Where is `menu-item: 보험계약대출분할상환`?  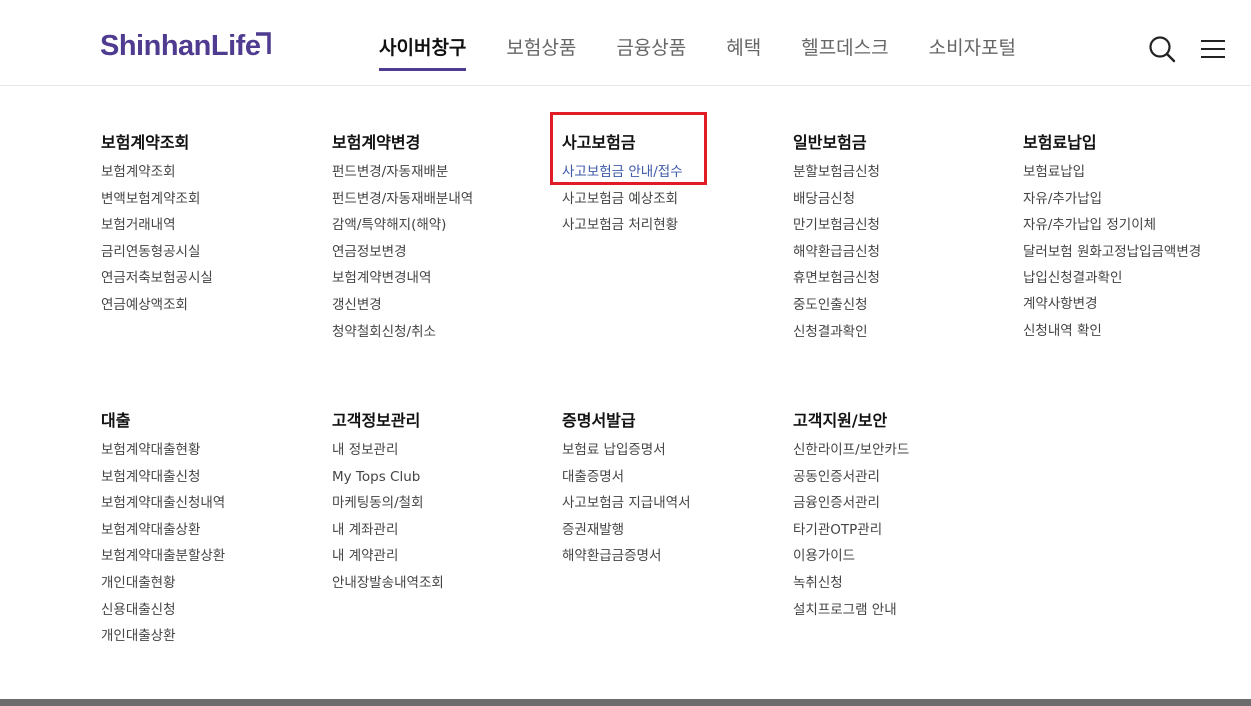 menu-item: 보험계약대출분할상환 is located at coordinates (201, 556).